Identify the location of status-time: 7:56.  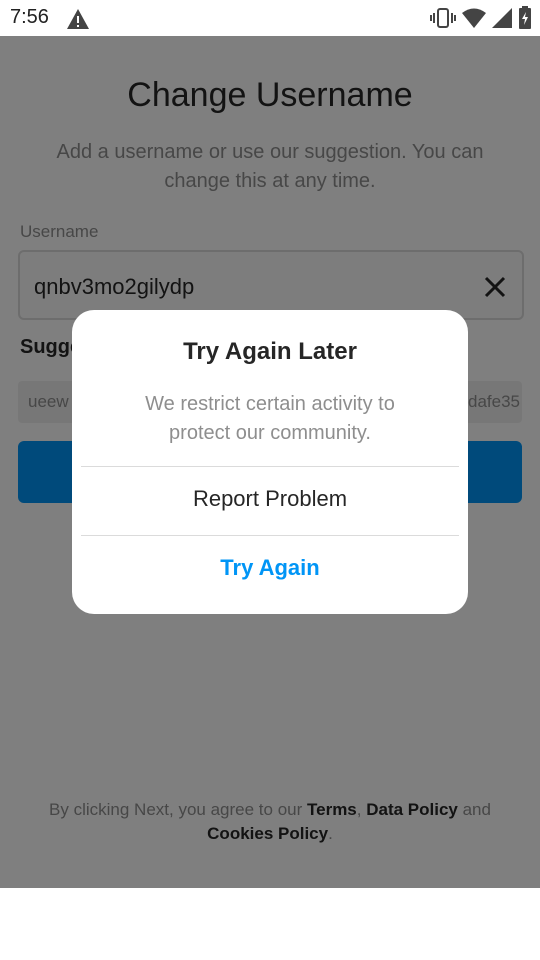
(29, 17).